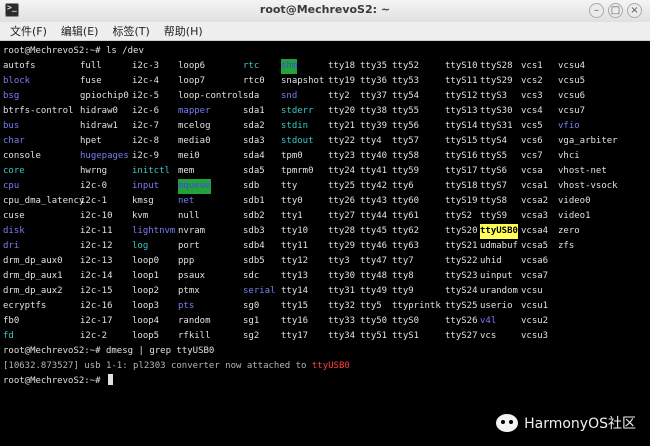 This screenshot has height=446, width=650. I want to click on dev-entry: ttyS25, so click(461, 306).